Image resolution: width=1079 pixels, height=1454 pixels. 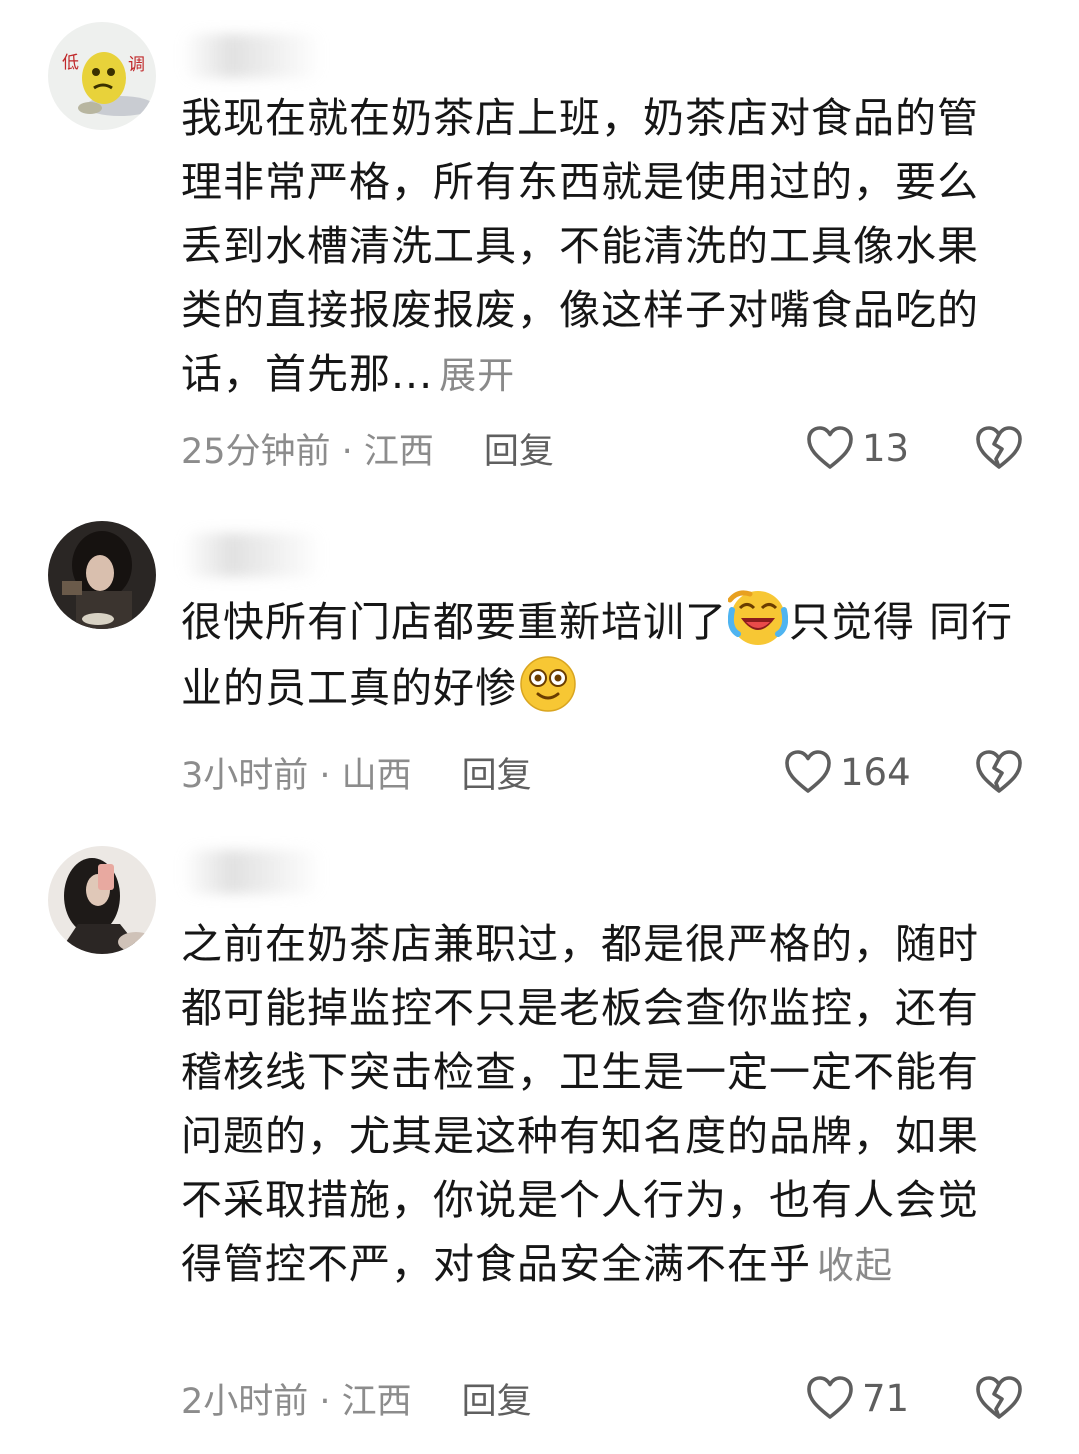 What do you see at coordinates (477, 375) in the screenshot?
I see `expand-link: 展开` at bounding box center [477, 375].